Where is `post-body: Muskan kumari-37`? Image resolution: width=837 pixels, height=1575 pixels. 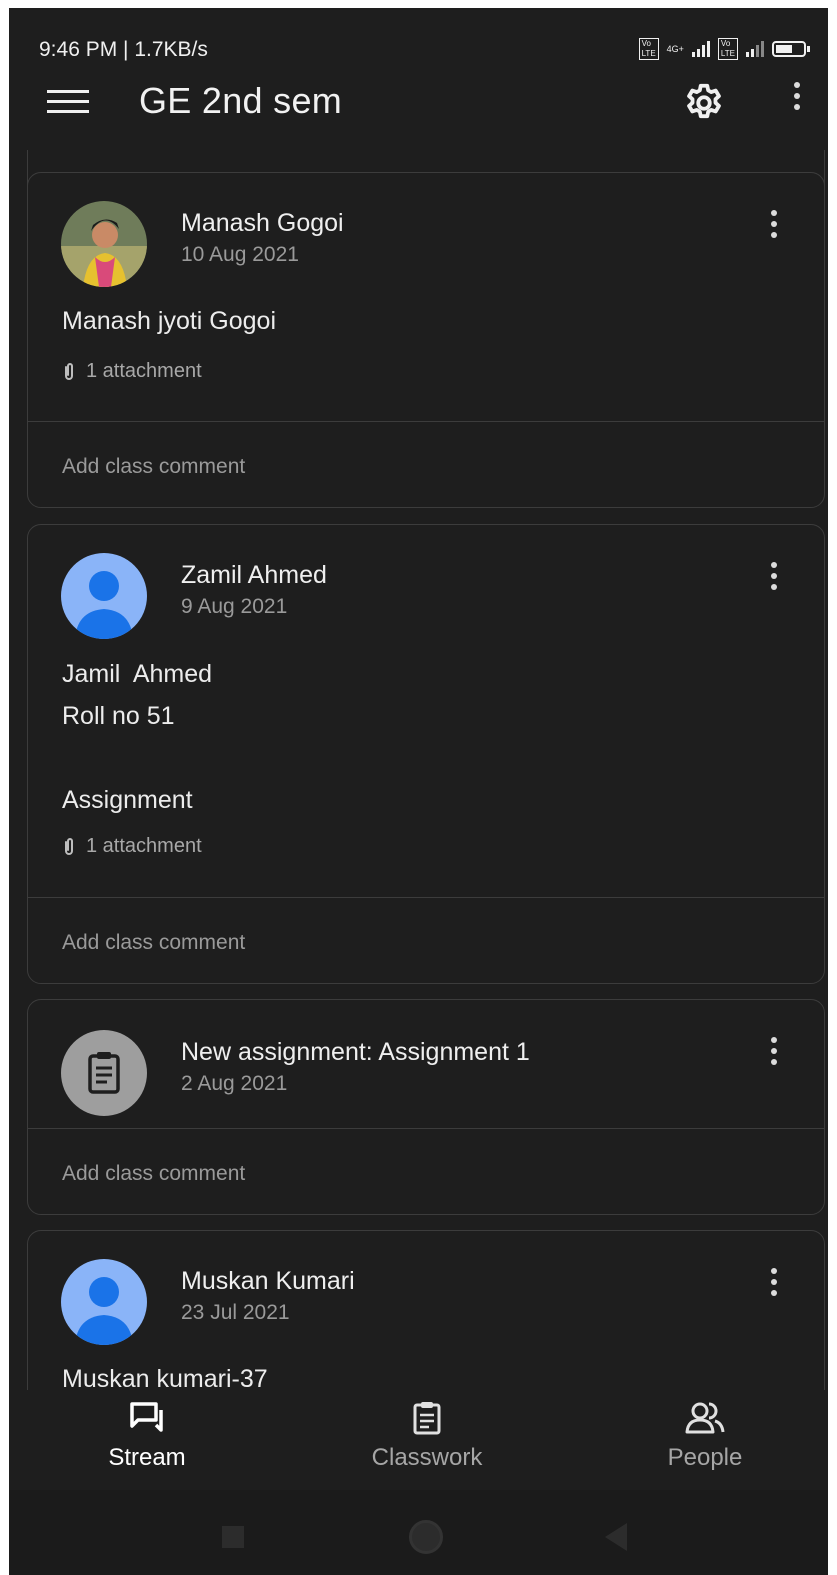
post-body: Muskan kumari-37 is located at coordinates (165, 1377).